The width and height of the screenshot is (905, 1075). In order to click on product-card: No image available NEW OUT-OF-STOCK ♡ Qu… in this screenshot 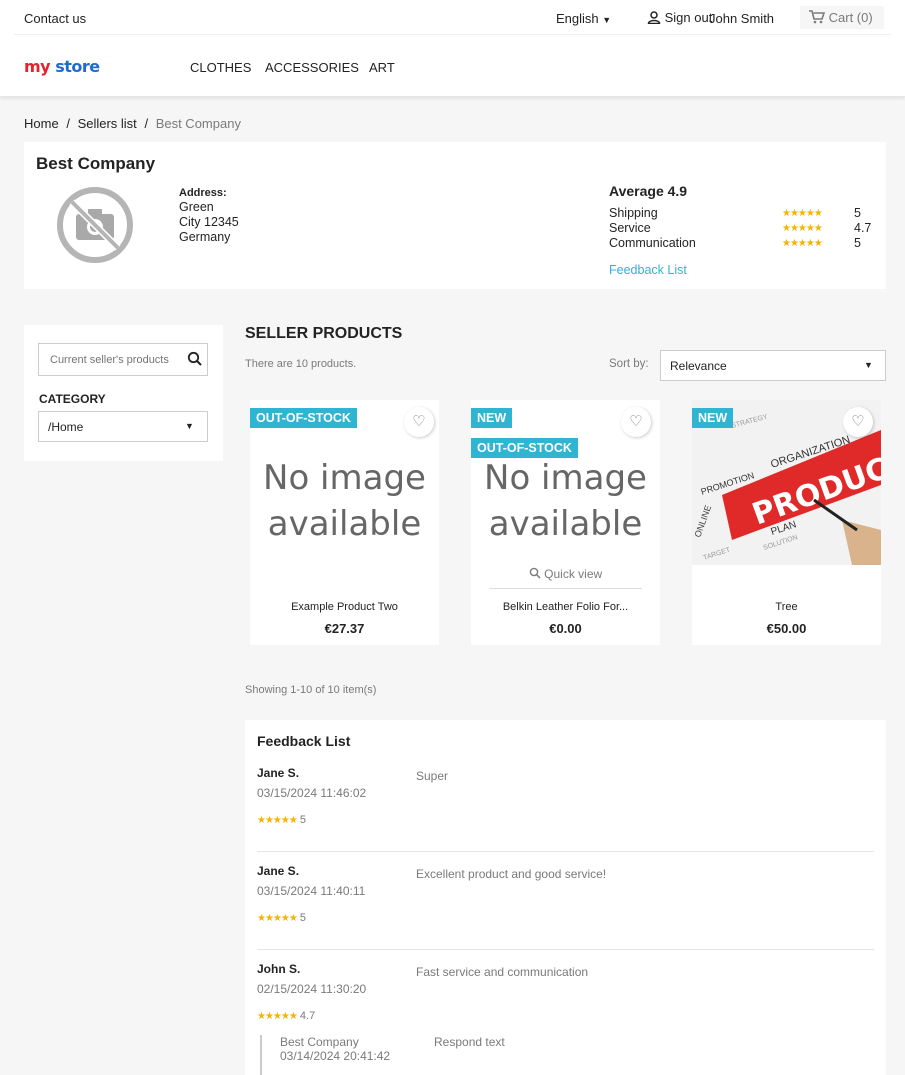, I will do `click(565, 522)`.